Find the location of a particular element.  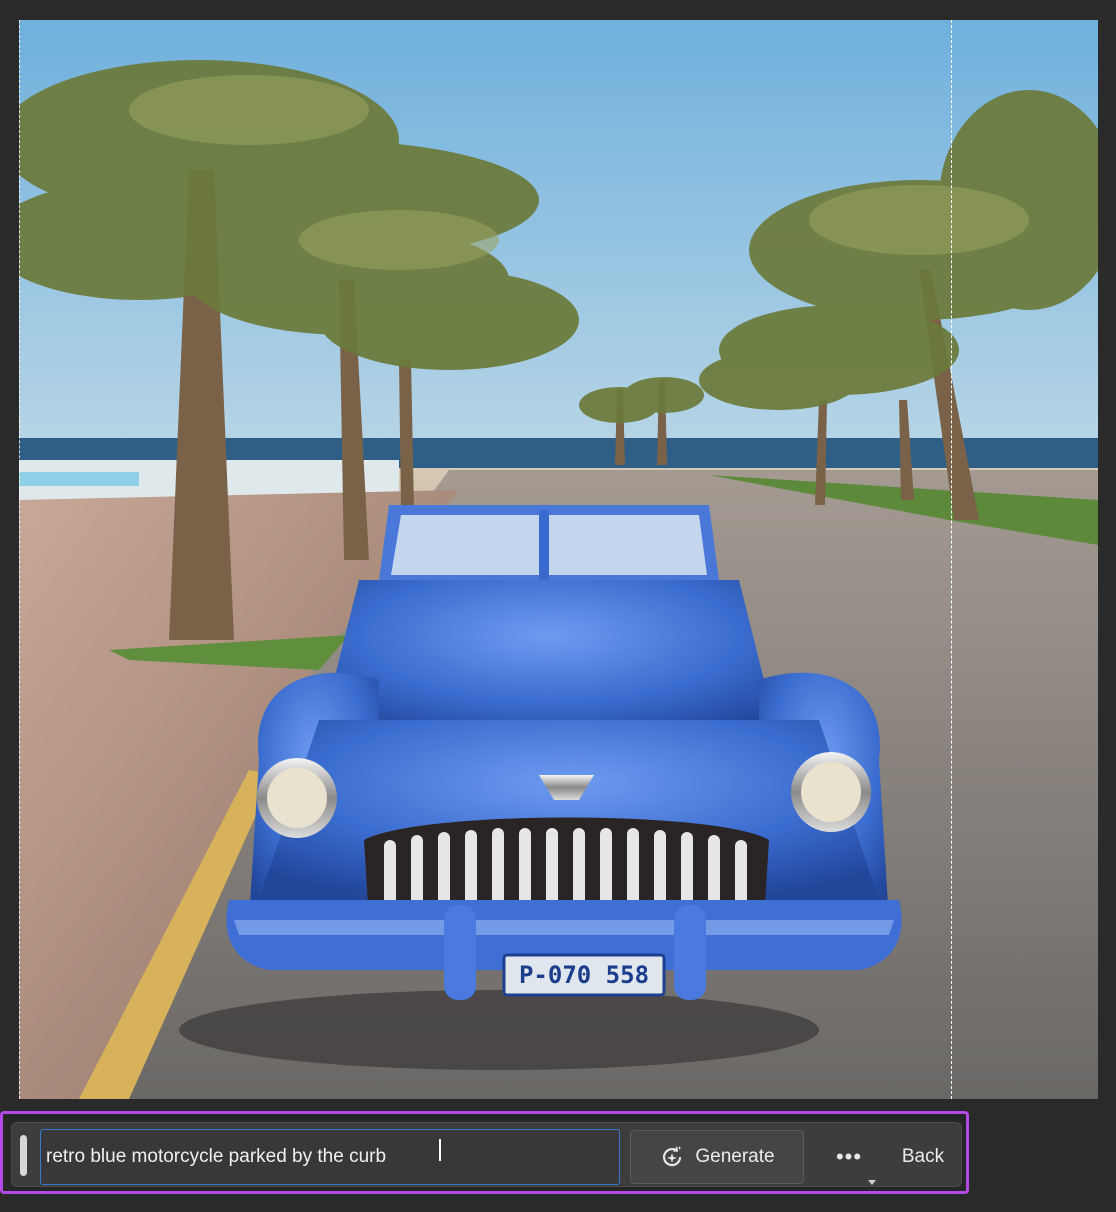

drag-handle-icon is located at coordinates (23, 1155).